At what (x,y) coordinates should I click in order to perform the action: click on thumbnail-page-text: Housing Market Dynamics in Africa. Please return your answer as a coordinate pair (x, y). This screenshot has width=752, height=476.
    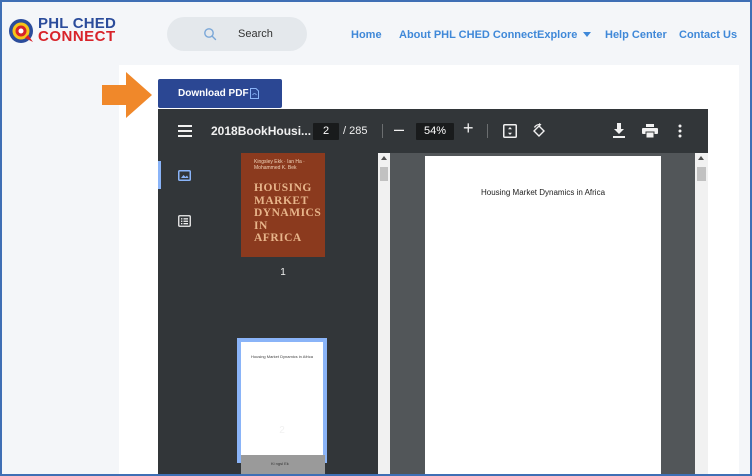
    Looking at the image, I should click on (282, 356).